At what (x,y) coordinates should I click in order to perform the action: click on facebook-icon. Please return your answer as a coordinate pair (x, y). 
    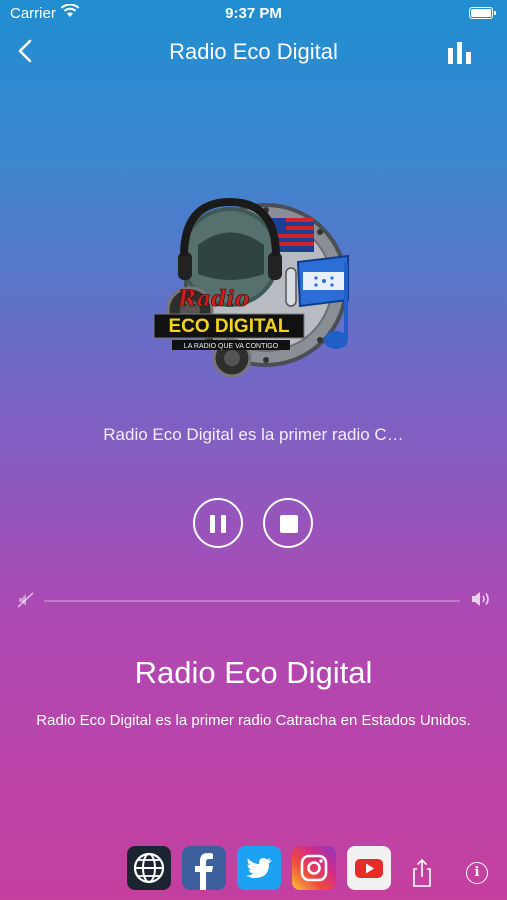
    Looking at the image, I should click on (204, 871).